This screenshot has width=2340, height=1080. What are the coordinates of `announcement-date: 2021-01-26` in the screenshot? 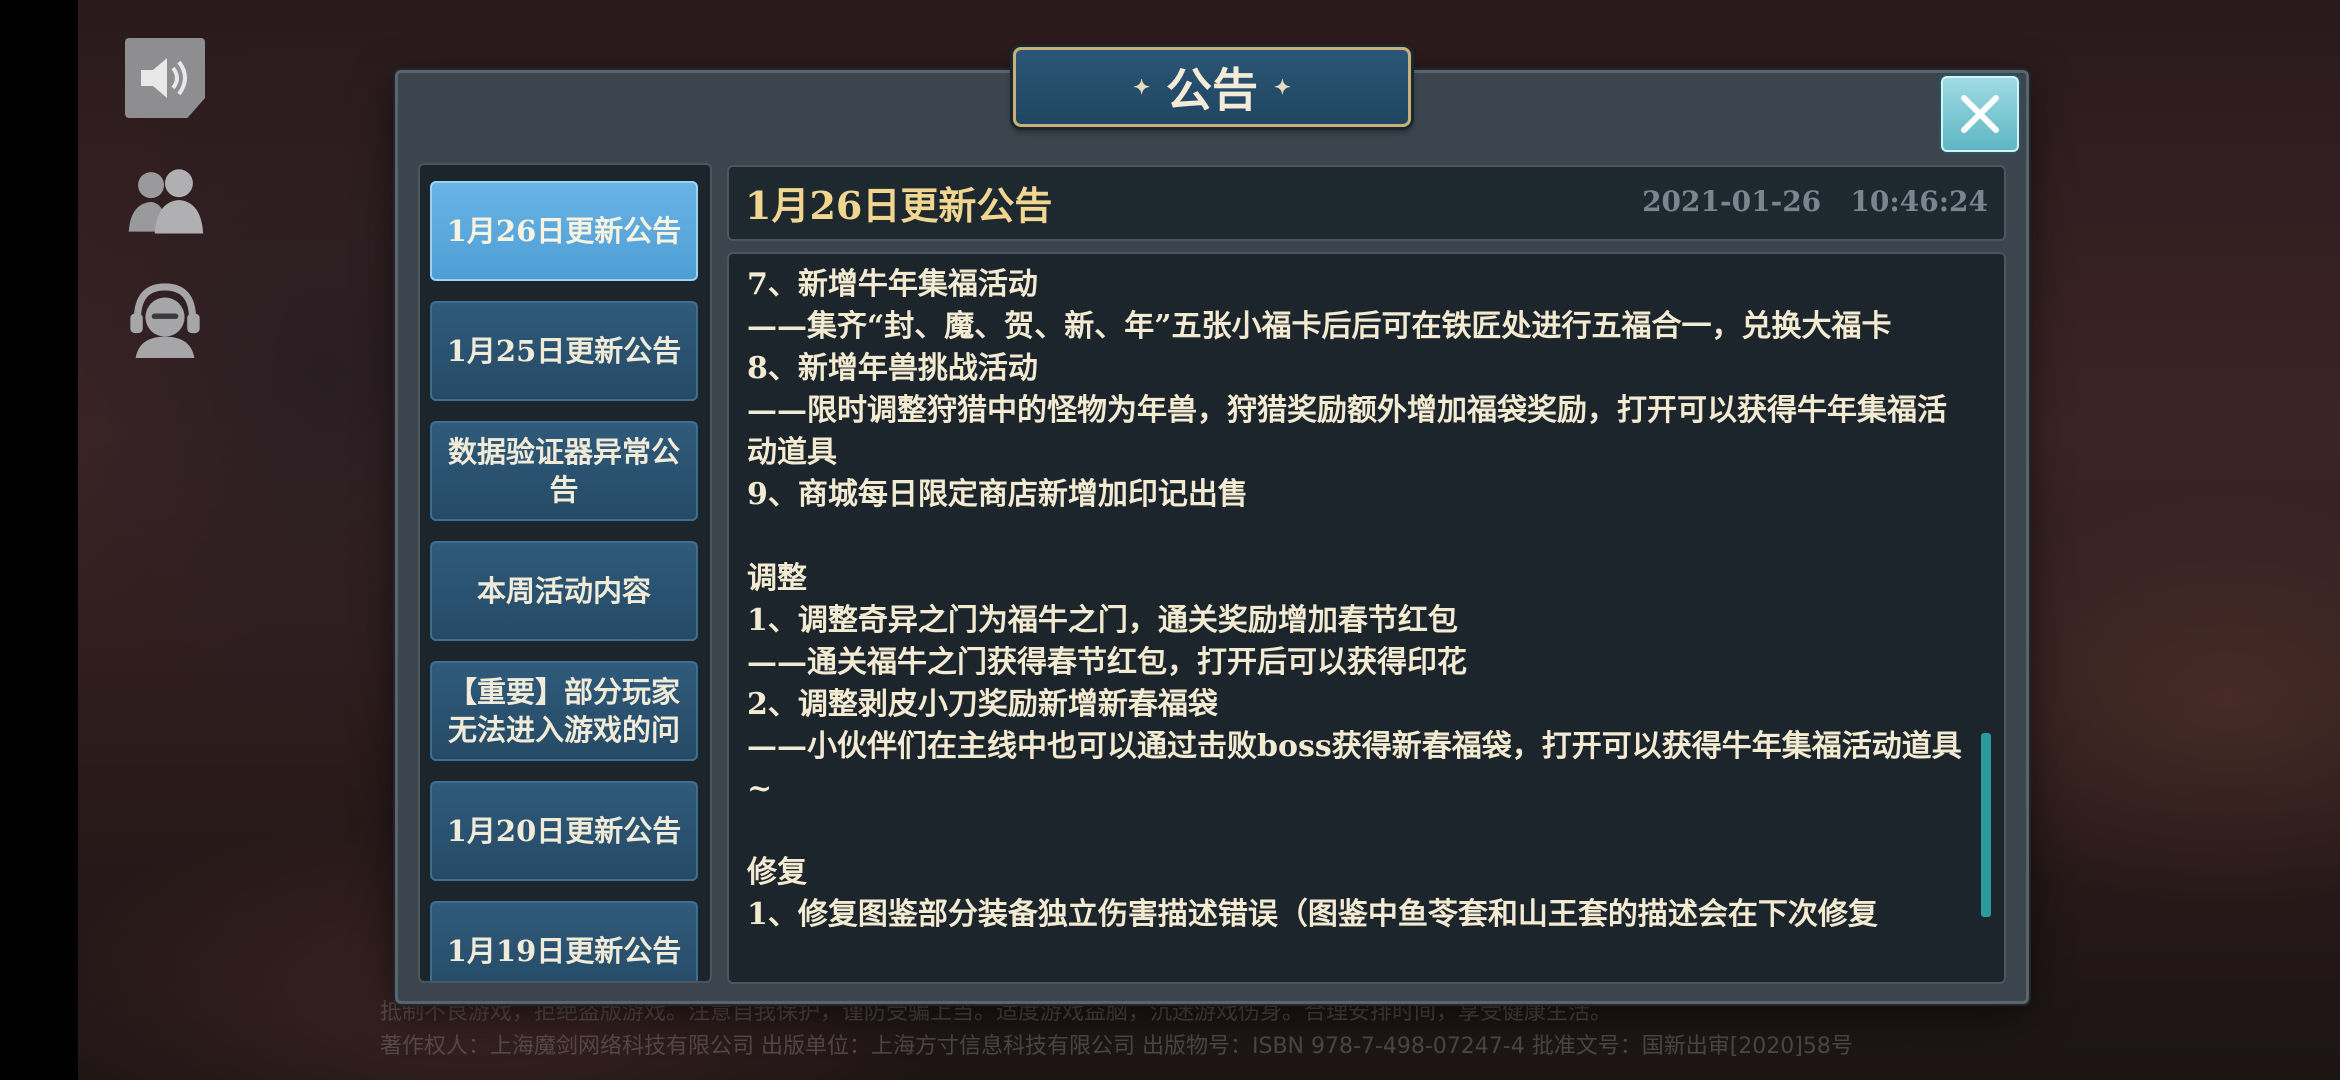 It's located at (1732, 201).